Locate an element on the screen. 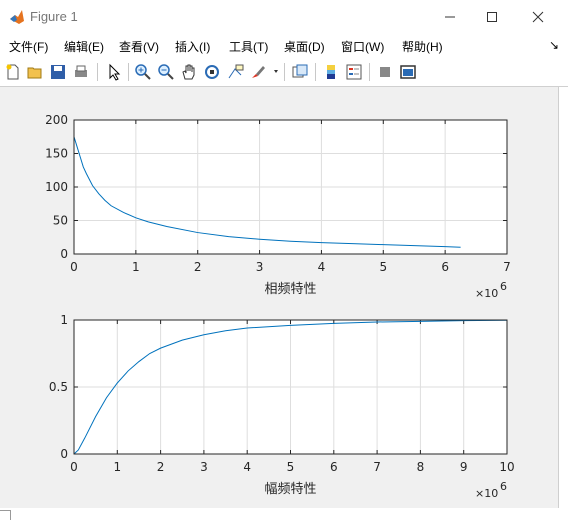 This screenshot has height=521, width=568. x-tick-label: 8 is located at coordinates (421, 467).